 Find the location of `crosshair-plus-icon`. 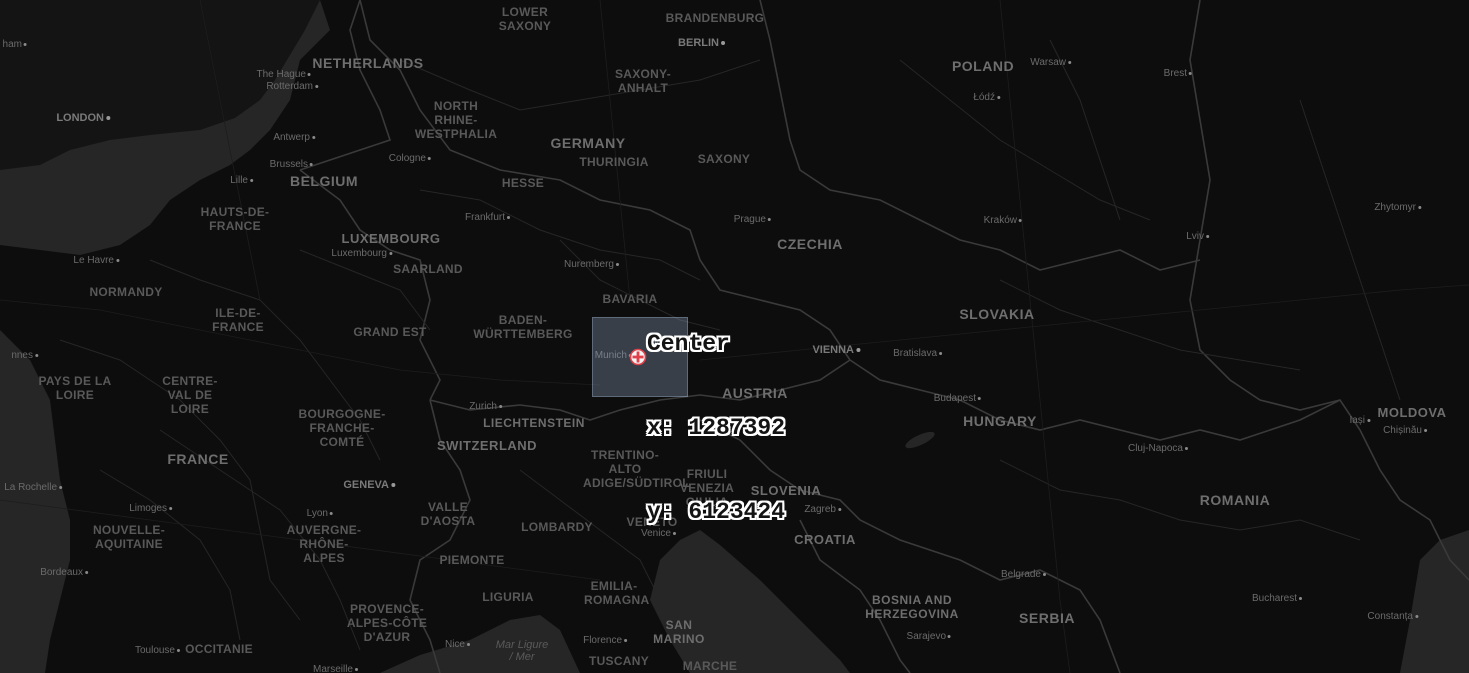

crosshair-plus-icon is located at coordinates (638, 357).